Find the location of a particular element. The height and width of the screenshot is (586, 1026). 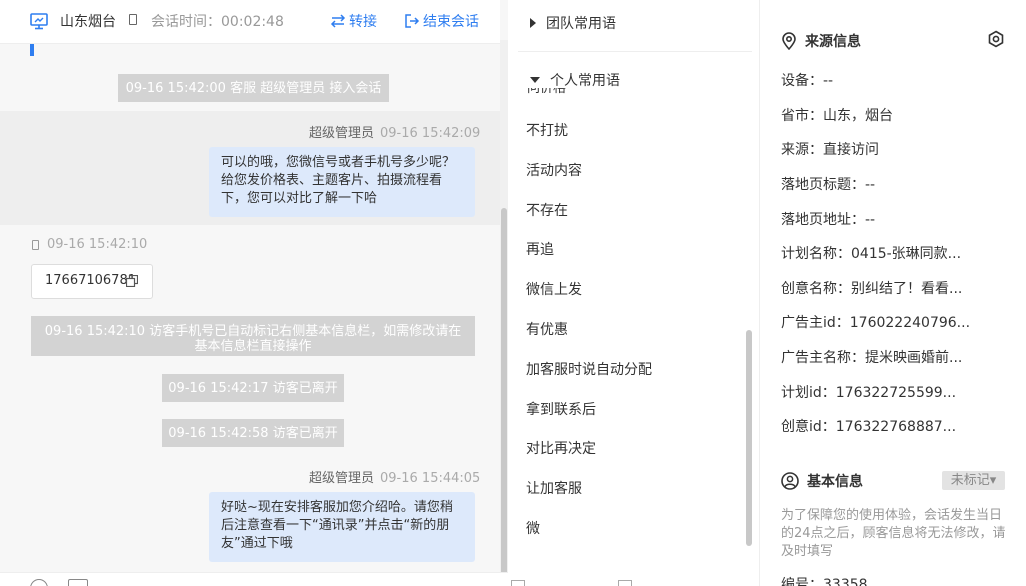

visitor-location: 山东烟台 is located at coordinates (88, 22).